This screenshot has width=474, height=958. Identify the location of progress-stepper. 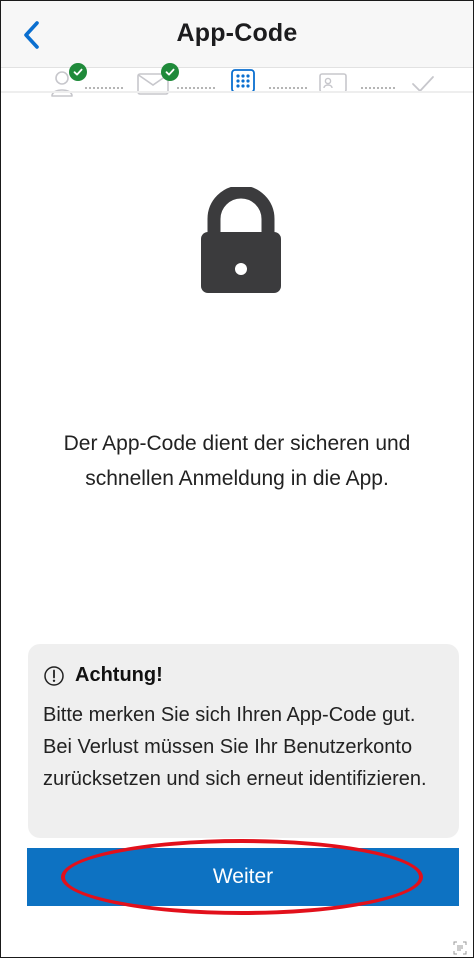
(237, 81).